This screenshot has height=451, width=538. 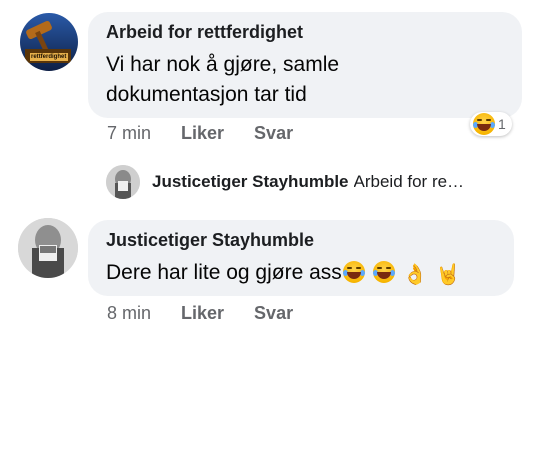 What do you see at coordinates (210, 240) in the screenshot?
I see `comment-author: Justicetiger Stayhumble` at bounding box center [210, 240].